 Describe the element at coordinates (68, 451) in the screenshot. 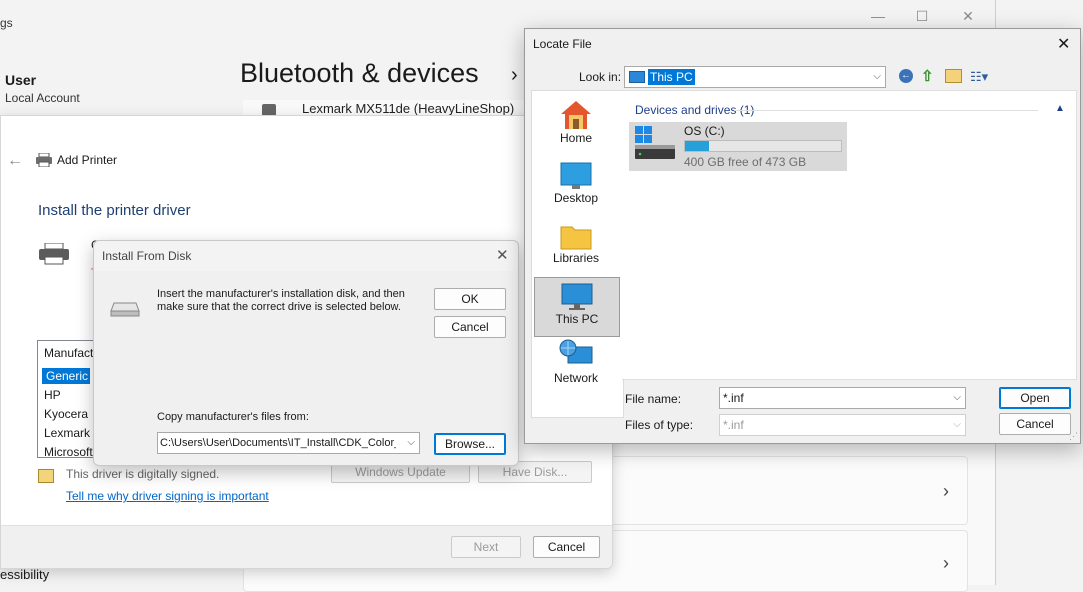

I see `list-item: Microsoft` at that location.